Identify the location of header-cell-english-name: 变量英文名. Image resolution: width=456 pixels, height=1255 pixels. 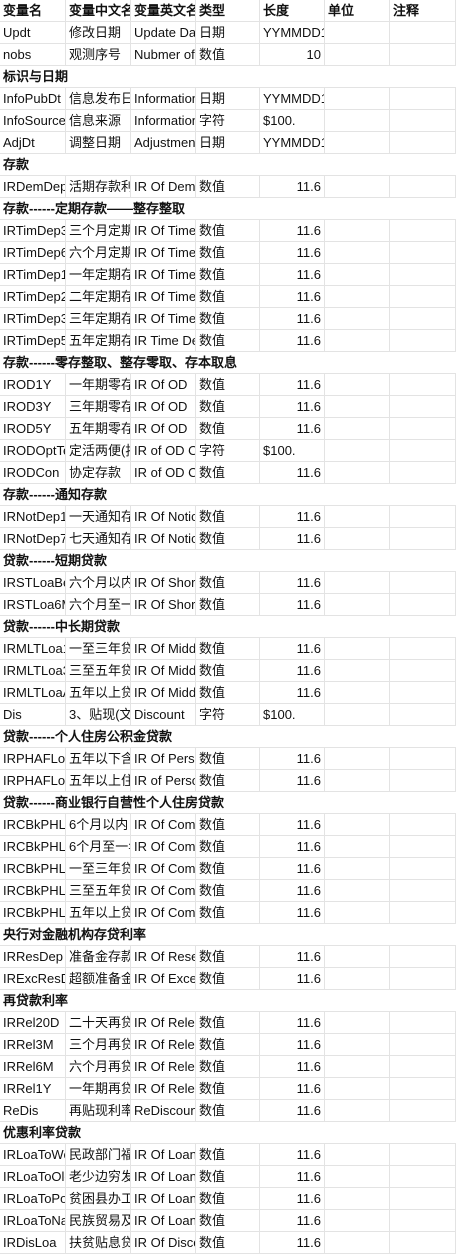
(163, 11).